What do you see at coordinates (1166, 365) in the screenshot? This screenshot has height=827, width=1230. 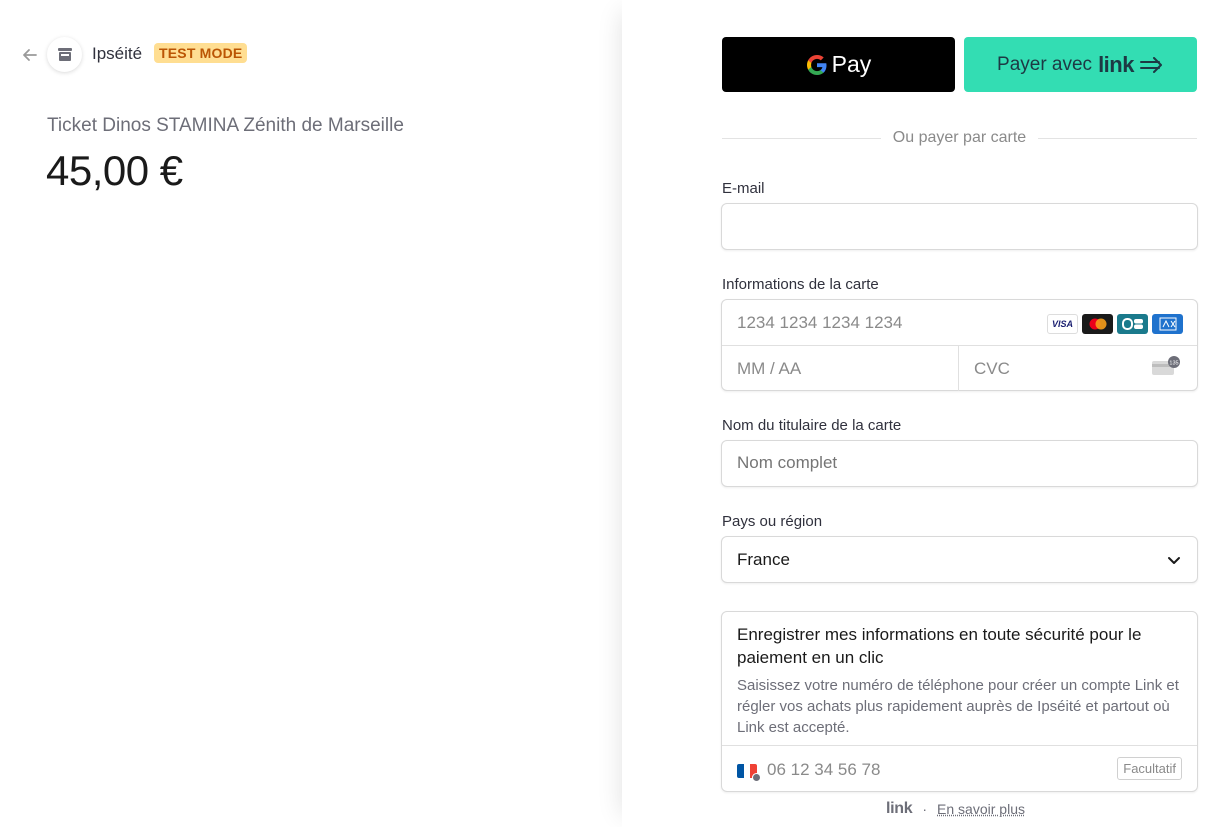 I see `cvc-card-icon: 135` at bounding box center [1166, 365].